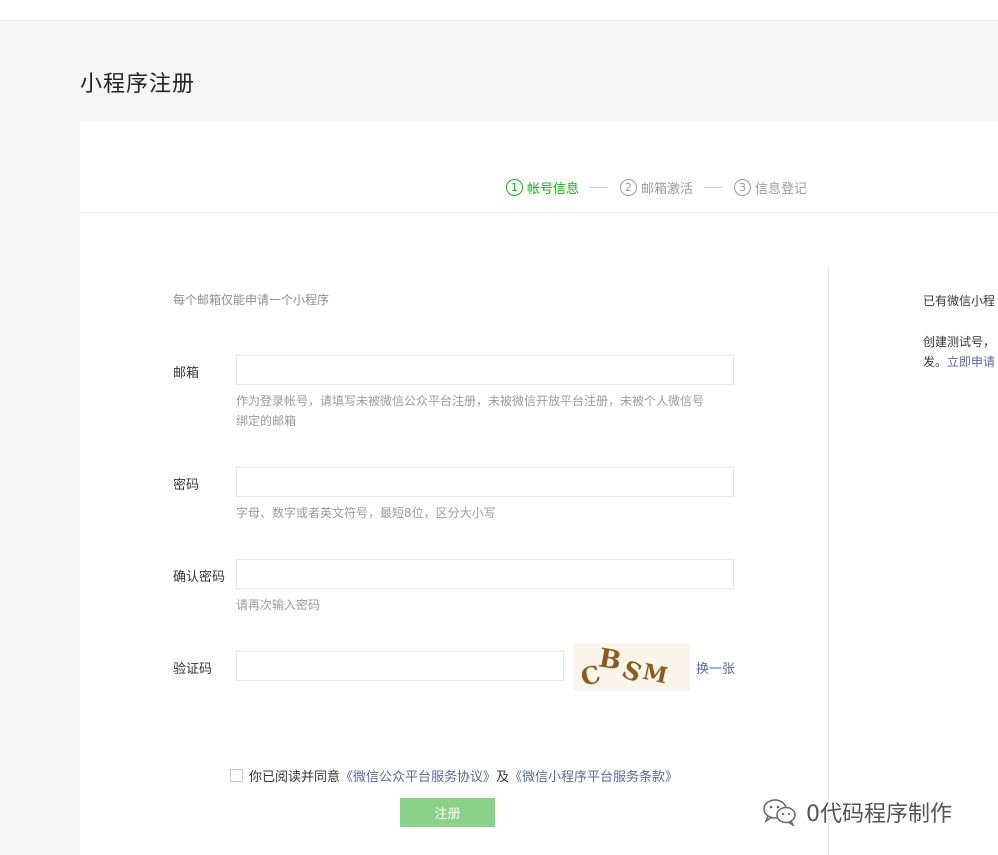 This screenshot has width=998, height=855. I want to click on agreement-prefix: 你已阅读并同意, so click(295, 777).